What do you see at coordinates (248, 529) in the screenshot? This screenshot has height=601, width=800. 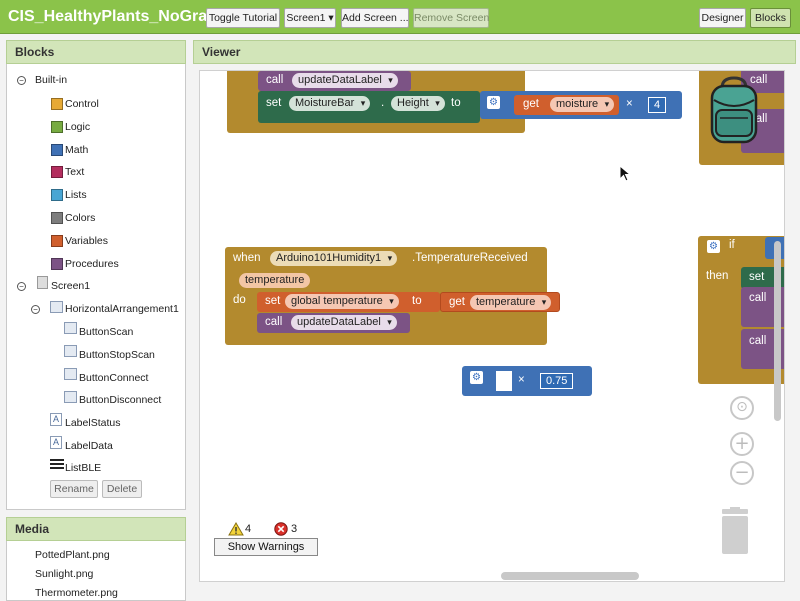 I see `warnings-count: 4` at bounding box center [248, 529].